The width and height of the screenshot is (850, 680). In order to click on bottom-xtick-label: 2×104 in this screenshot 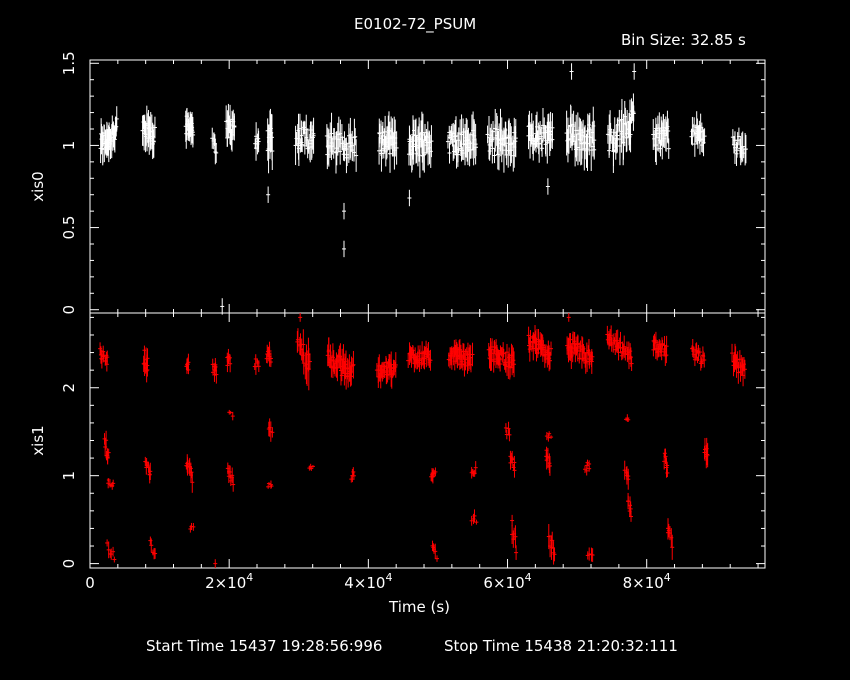, I will do `click(229, 581)`.